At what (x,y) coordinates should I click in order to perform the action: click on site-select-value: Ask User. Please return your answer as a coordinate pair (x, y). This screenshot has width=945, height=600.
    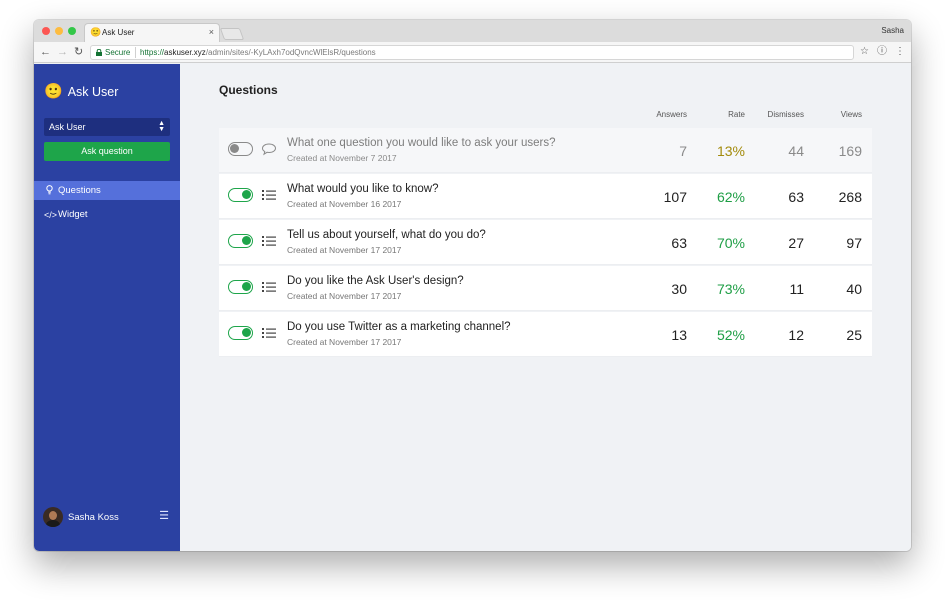
    Looking at the image, I should click on (67, 127).